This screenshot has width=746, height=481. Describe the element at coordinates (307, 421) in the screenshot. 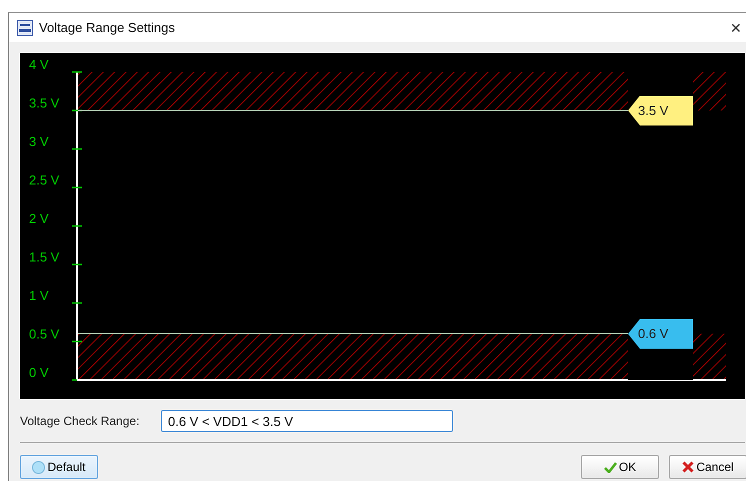

I see `voltage-range-field: 0.6 V < VDD1 < 3.5 V` at that location.